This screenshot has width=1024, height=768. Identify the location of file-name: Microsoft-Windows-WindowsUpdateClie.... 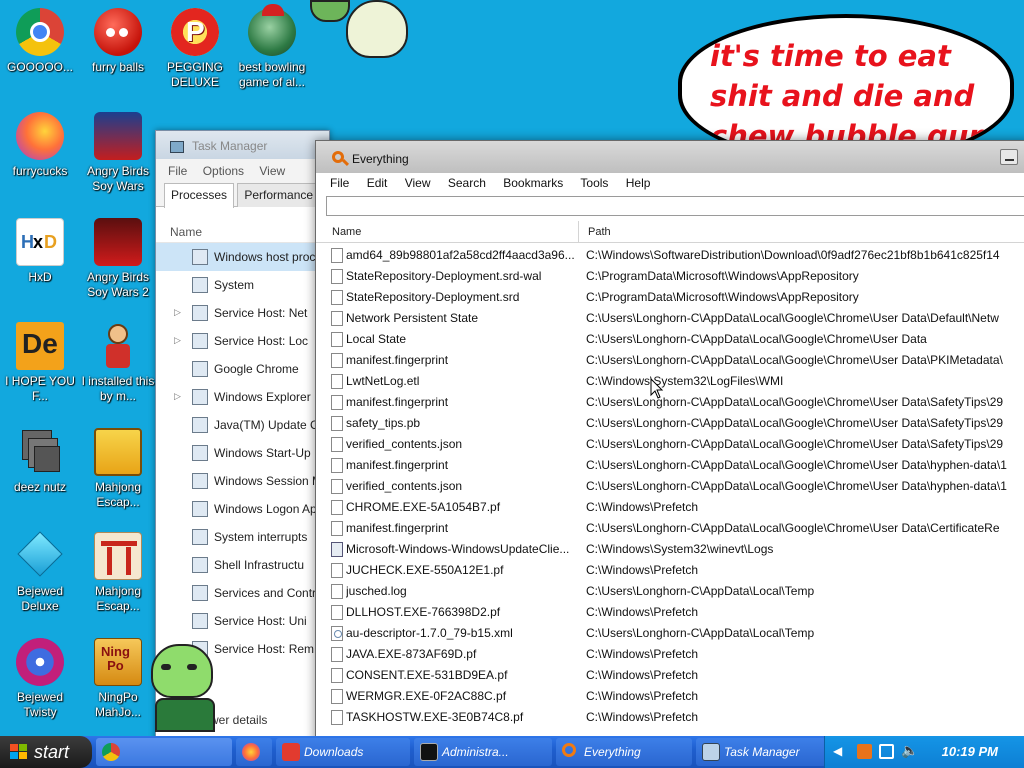
(458, 549).